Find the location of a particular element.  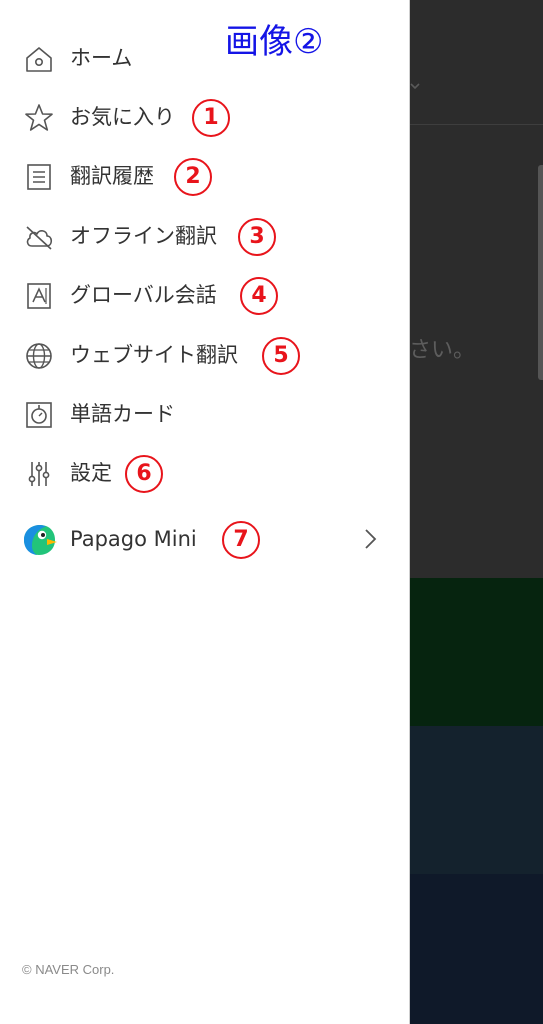

menu-item-label: オフライン翻訳 is located at coordinates (143, 236).